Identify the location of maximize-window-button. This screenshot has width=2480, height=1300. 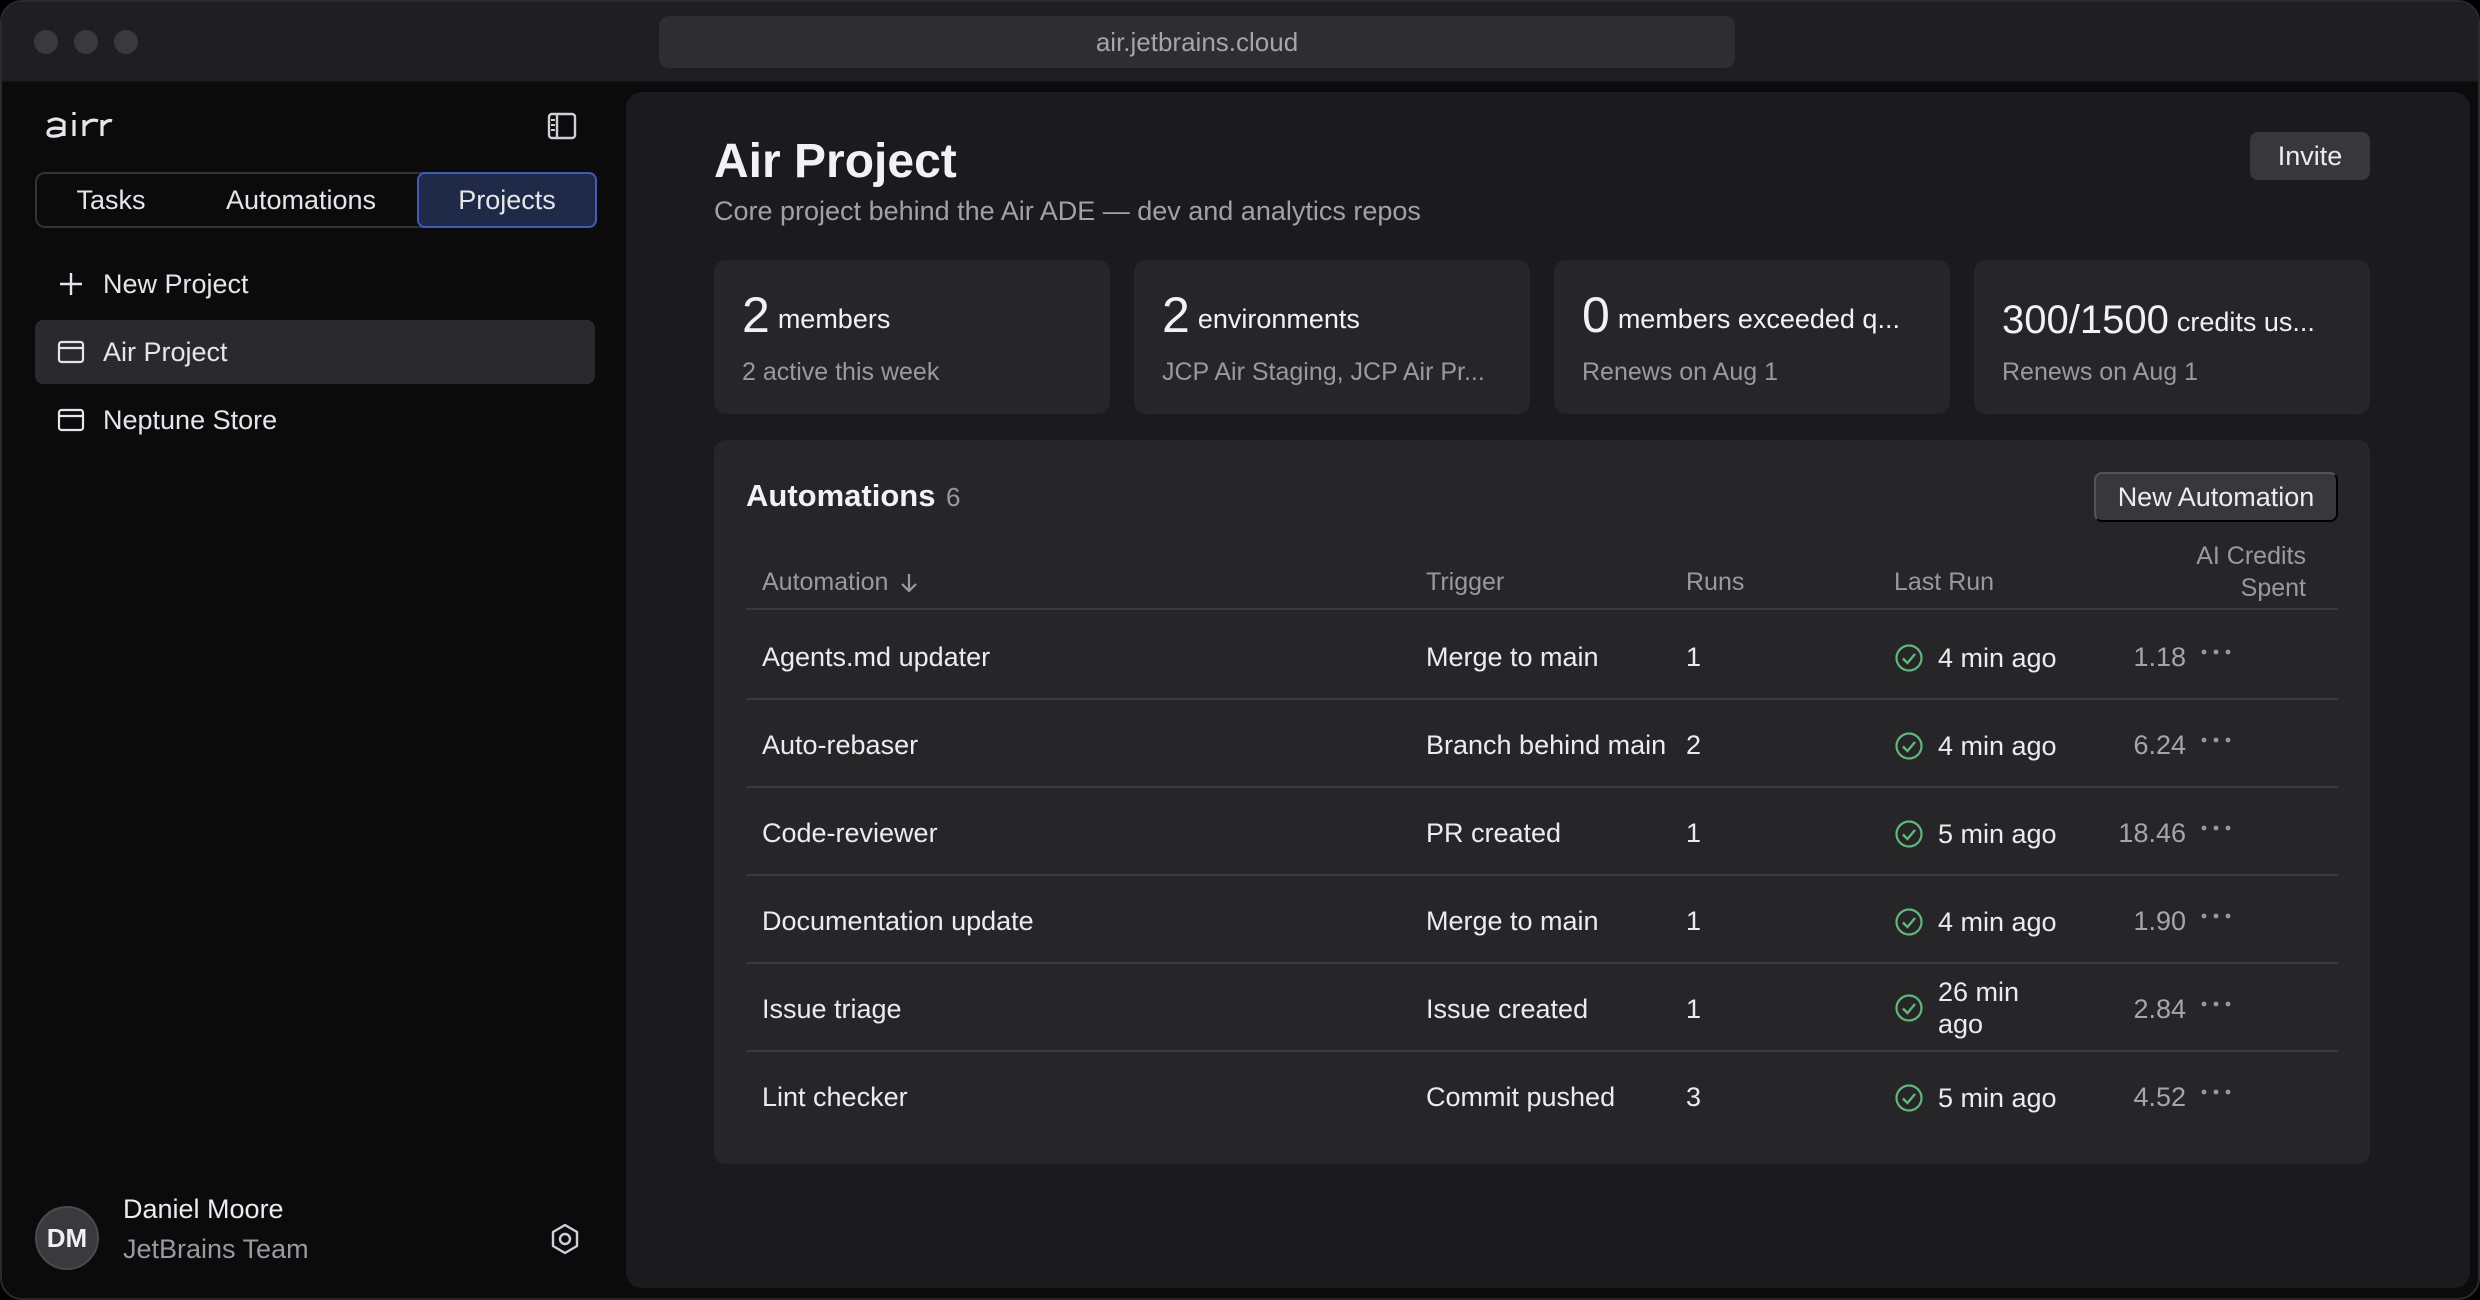
(126, 42).